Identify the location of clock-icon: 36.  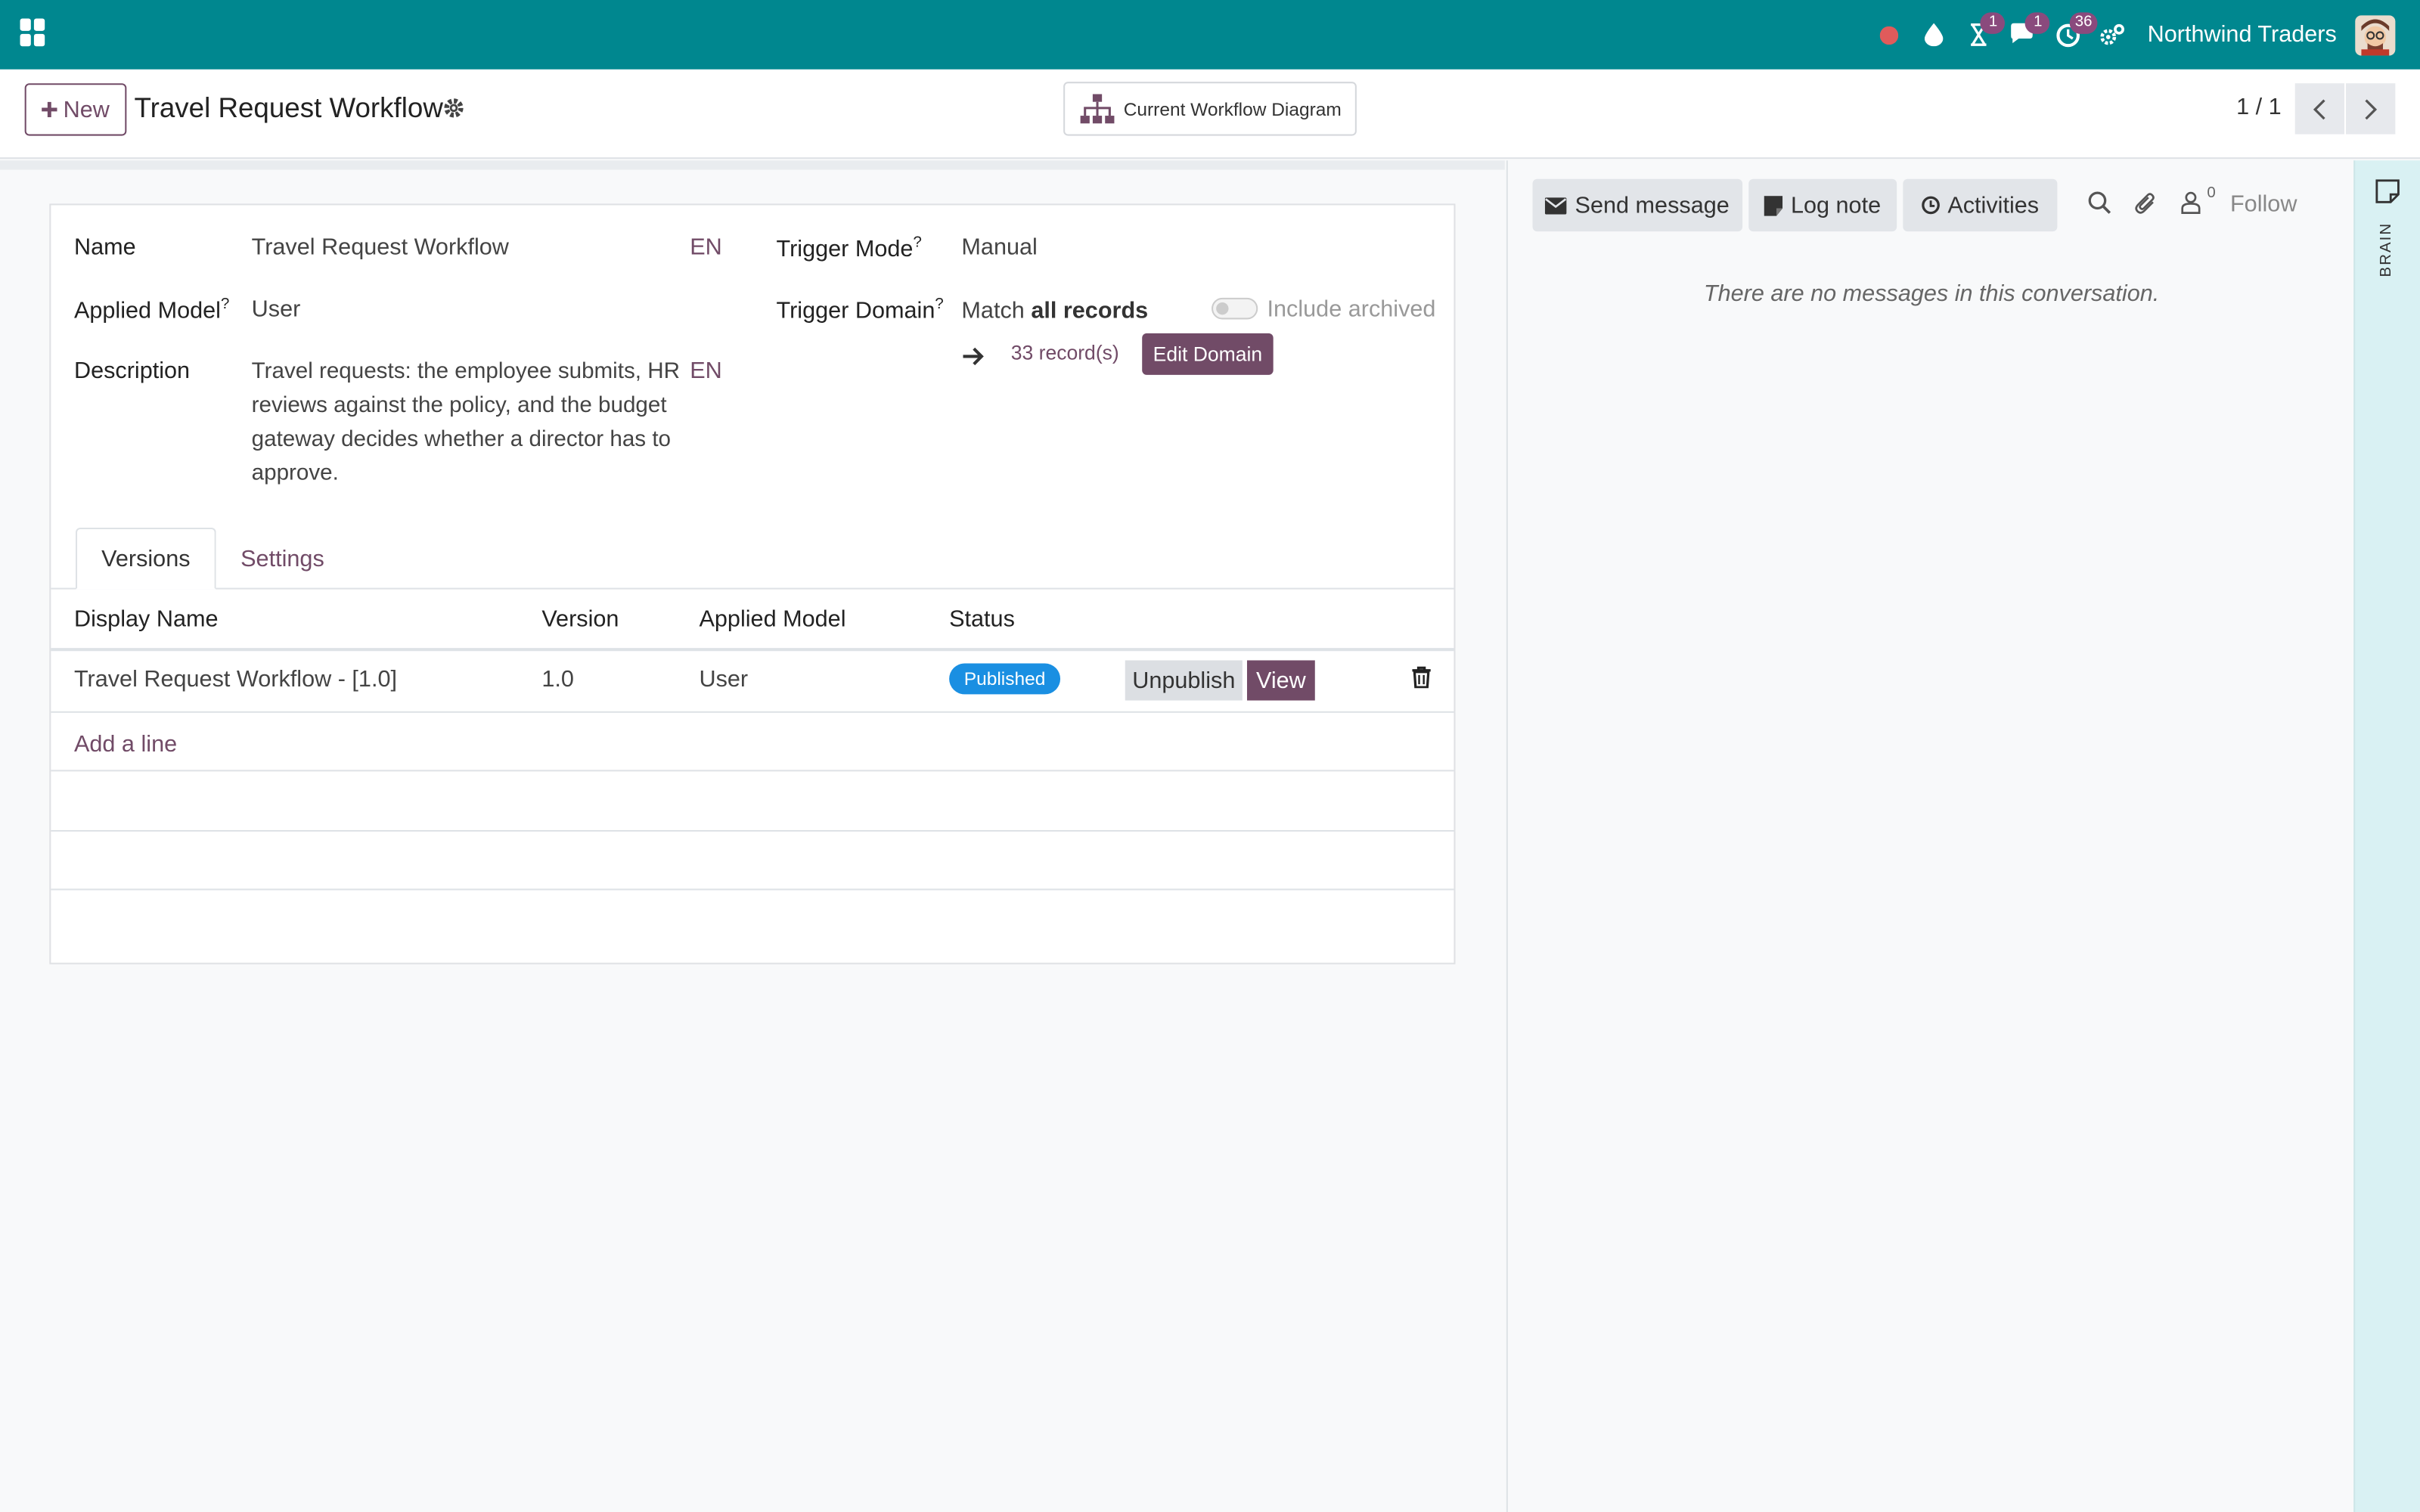
(2071, 35).